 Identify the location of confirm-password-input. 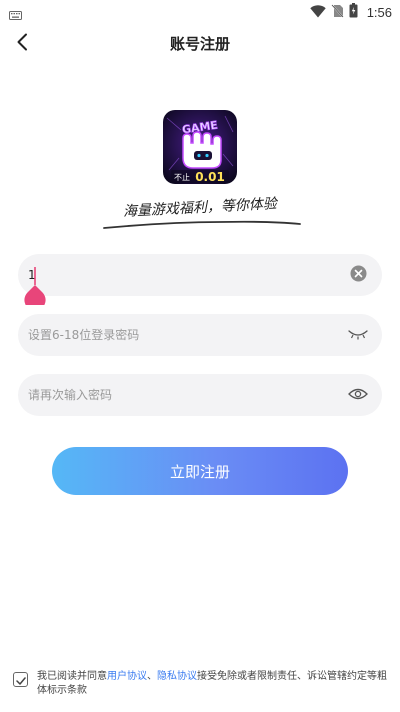
(183, 395).